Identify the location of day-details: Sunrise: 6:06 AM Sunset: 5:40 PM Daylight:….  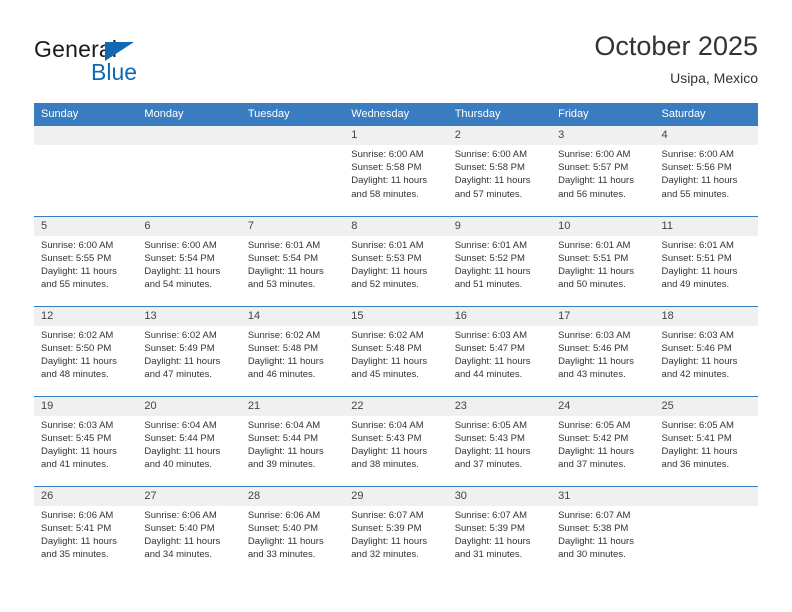
(292, 534).